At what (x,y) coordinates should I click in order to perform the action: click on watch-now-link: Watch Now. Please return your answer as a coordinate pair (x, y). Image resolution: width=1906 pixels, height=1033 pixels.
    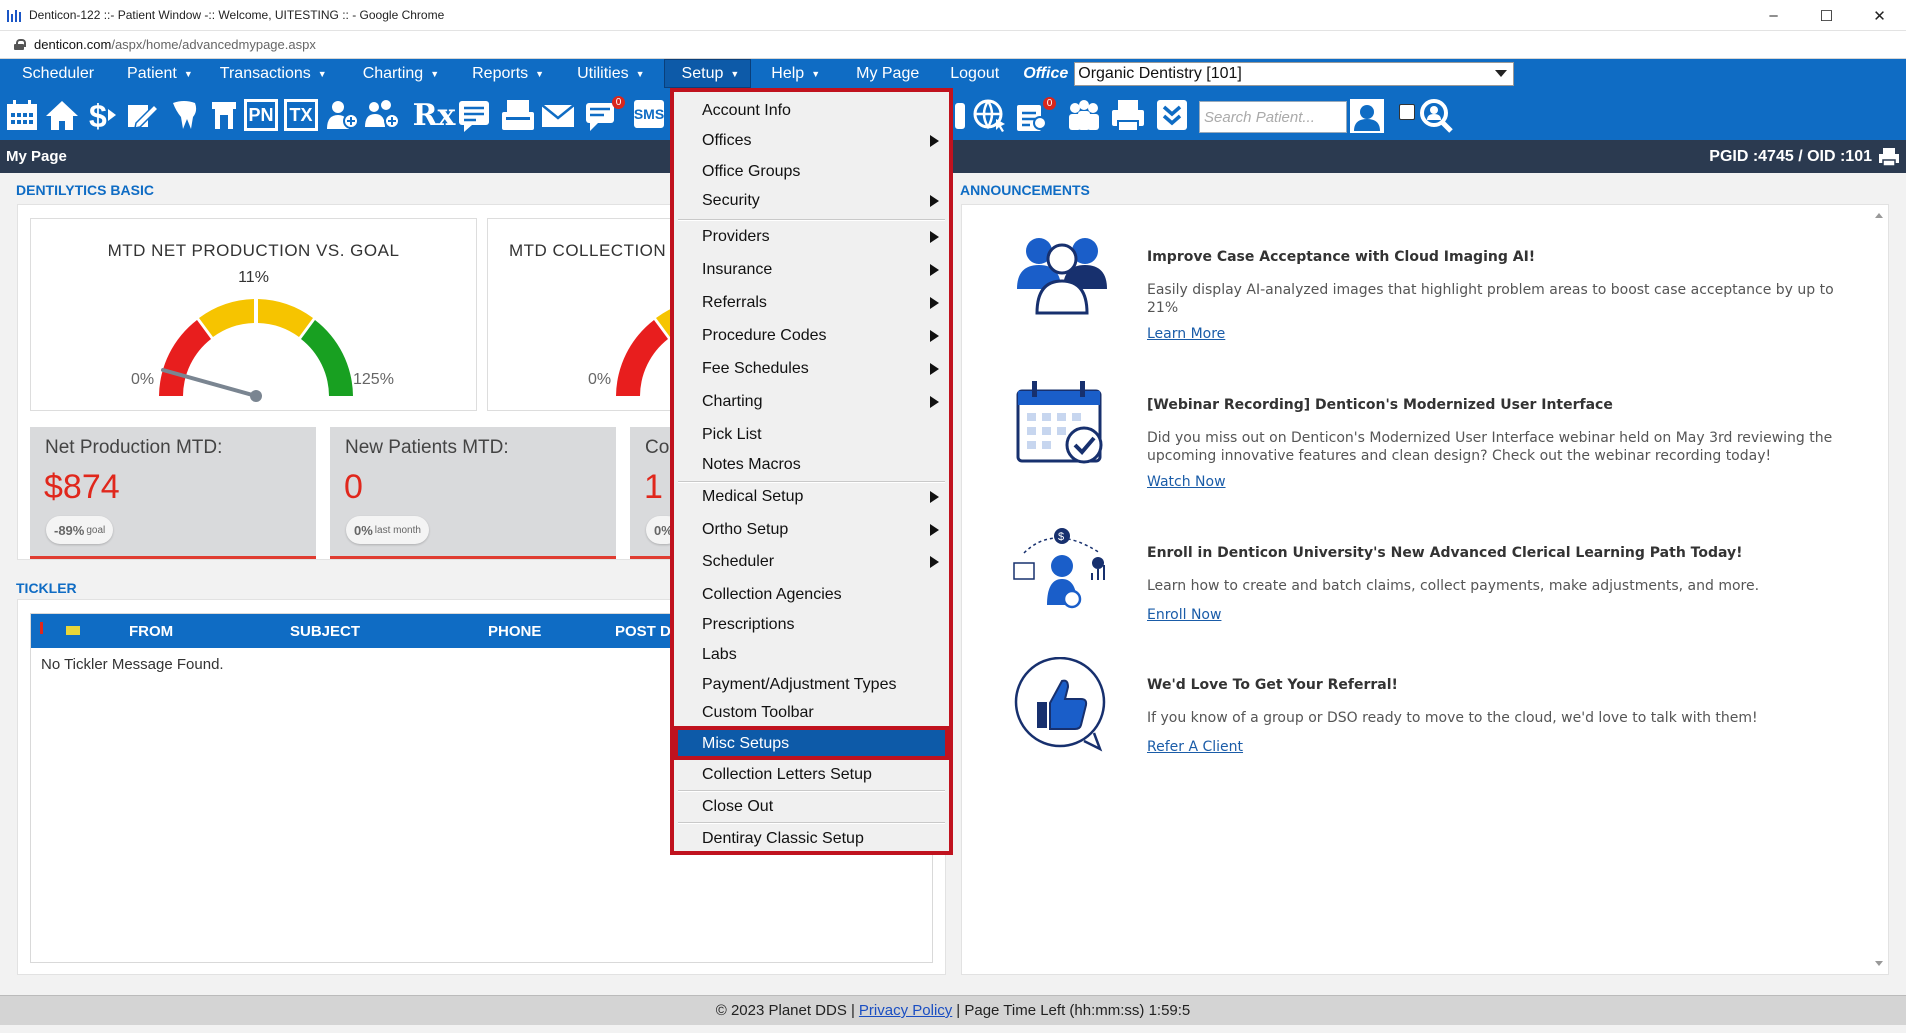
    Looking at the image, I should click on (1186, 482).